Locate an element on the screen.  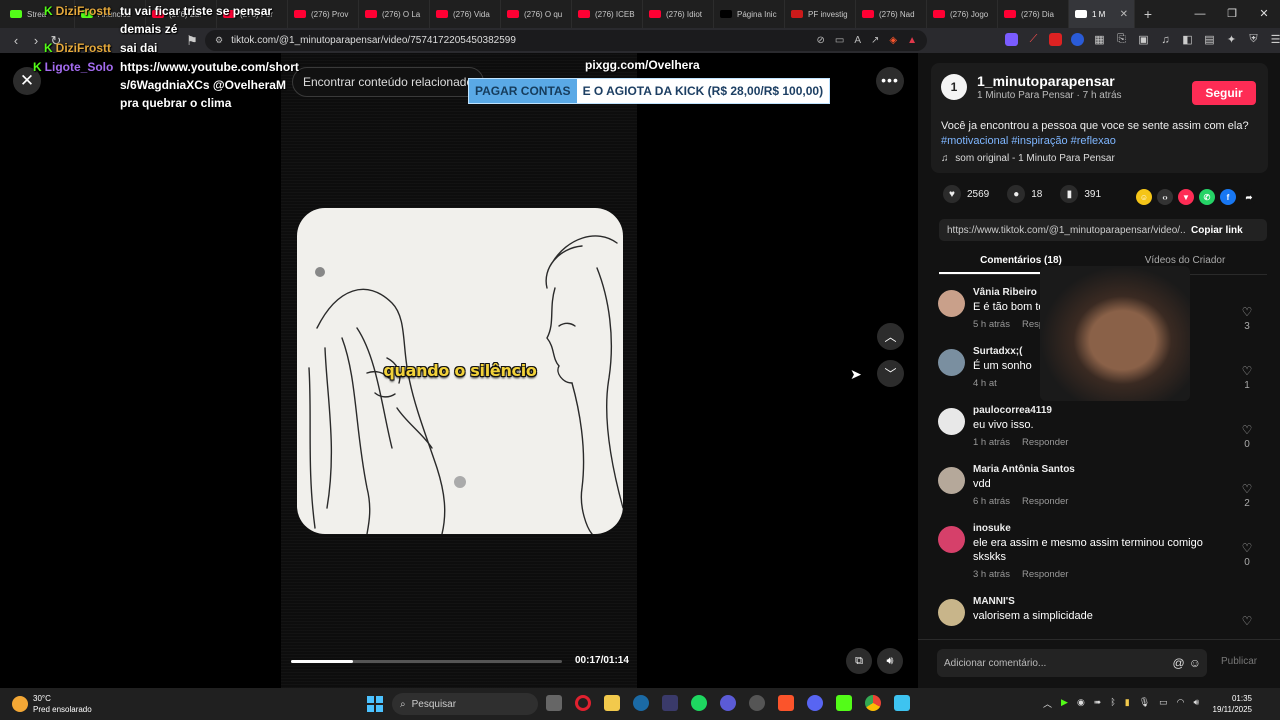
menu-icon: ☰ is located at coordinates (1274, 39).